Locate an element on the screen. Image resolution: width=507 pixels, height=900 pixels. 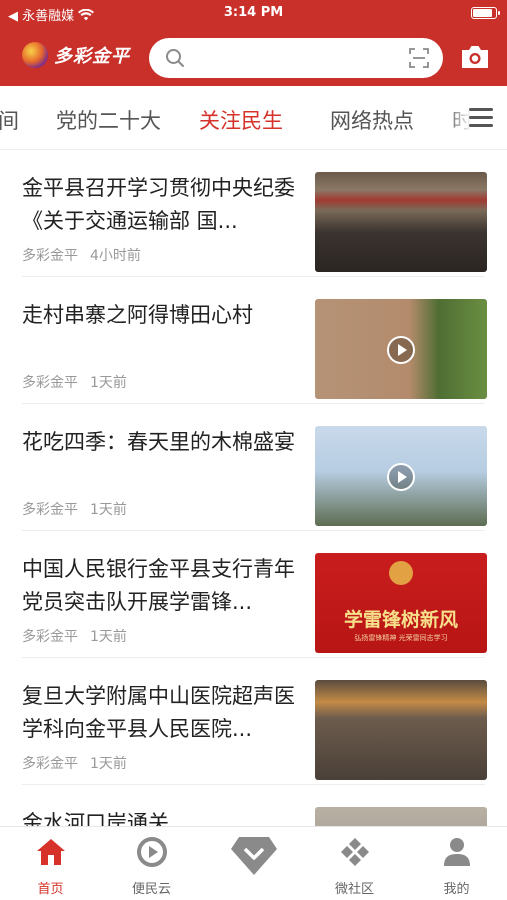
nav-profile: 我的 is located at coordinates (456, 863).